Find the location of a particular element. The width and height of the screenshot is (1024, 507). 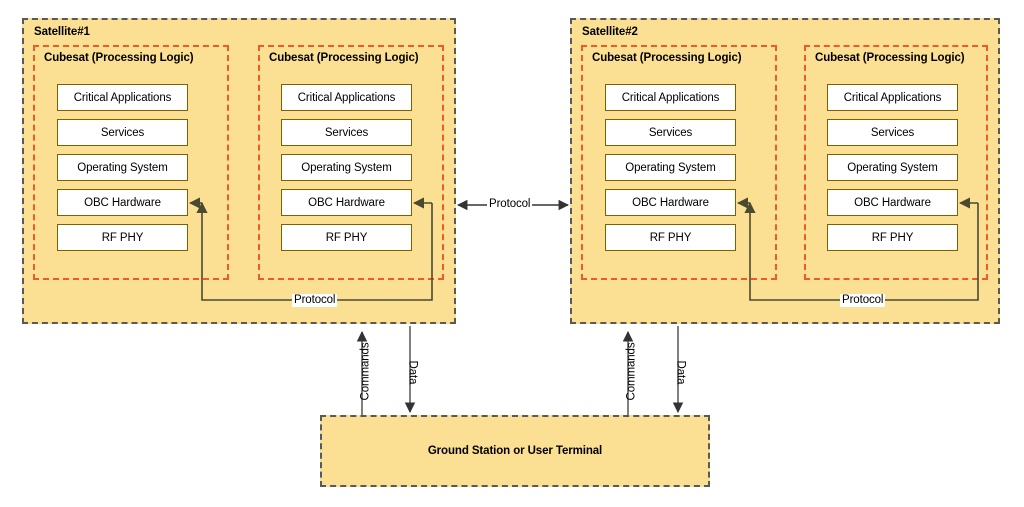

inter-satellite-protocol-label: Protocol is located at coordinates (510, 204).